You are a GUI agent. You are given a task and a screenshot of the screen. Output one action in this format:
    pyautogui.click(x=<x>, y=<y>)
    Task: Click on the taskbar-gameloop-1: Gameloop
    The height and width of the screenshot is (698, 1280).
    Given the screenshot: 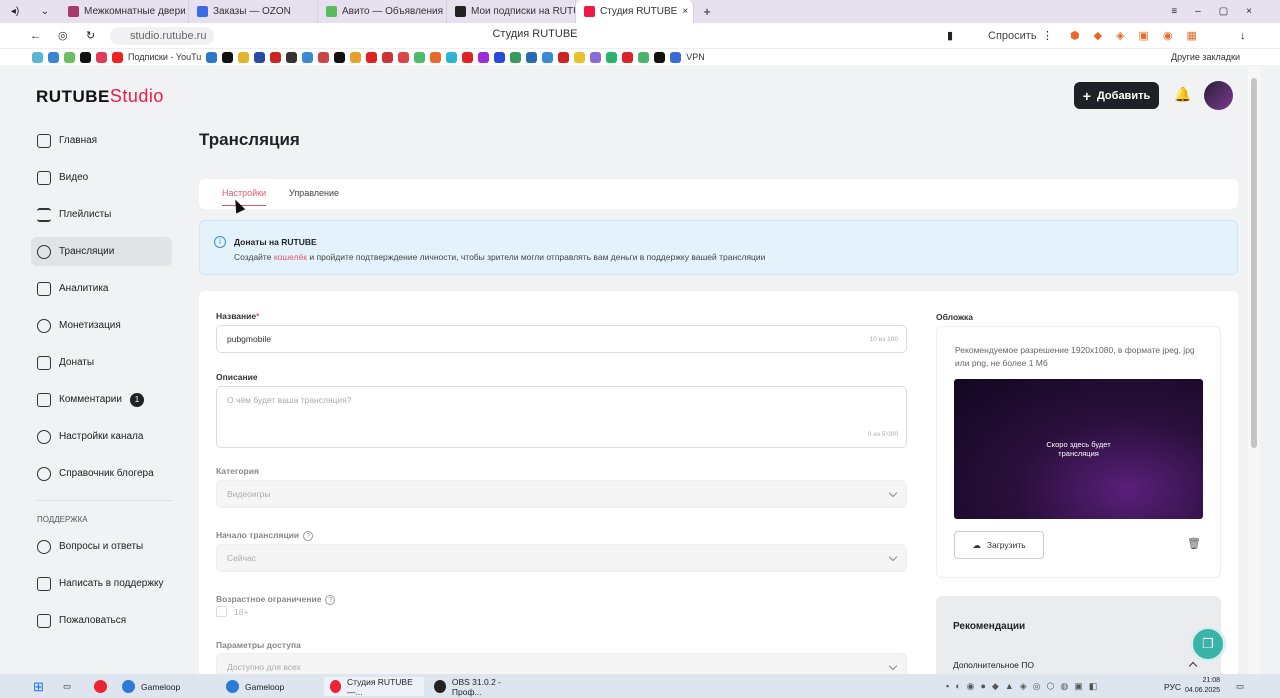 What is the action you would take?
    pyautogui.click(x=166, y=686)
    